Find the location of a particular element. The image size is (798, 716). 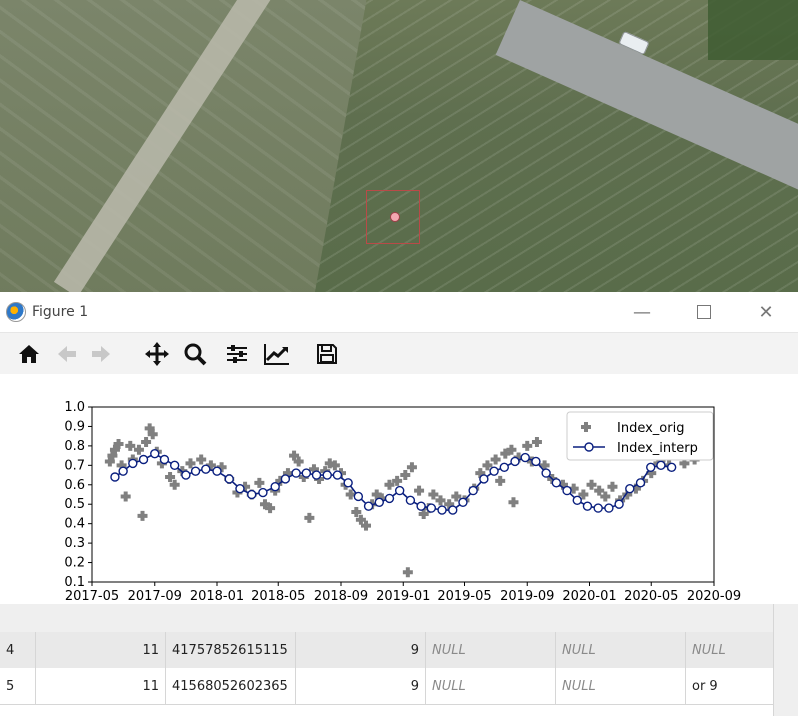

legend-interp-label: Index_interp is located at coordinates (657, 448).